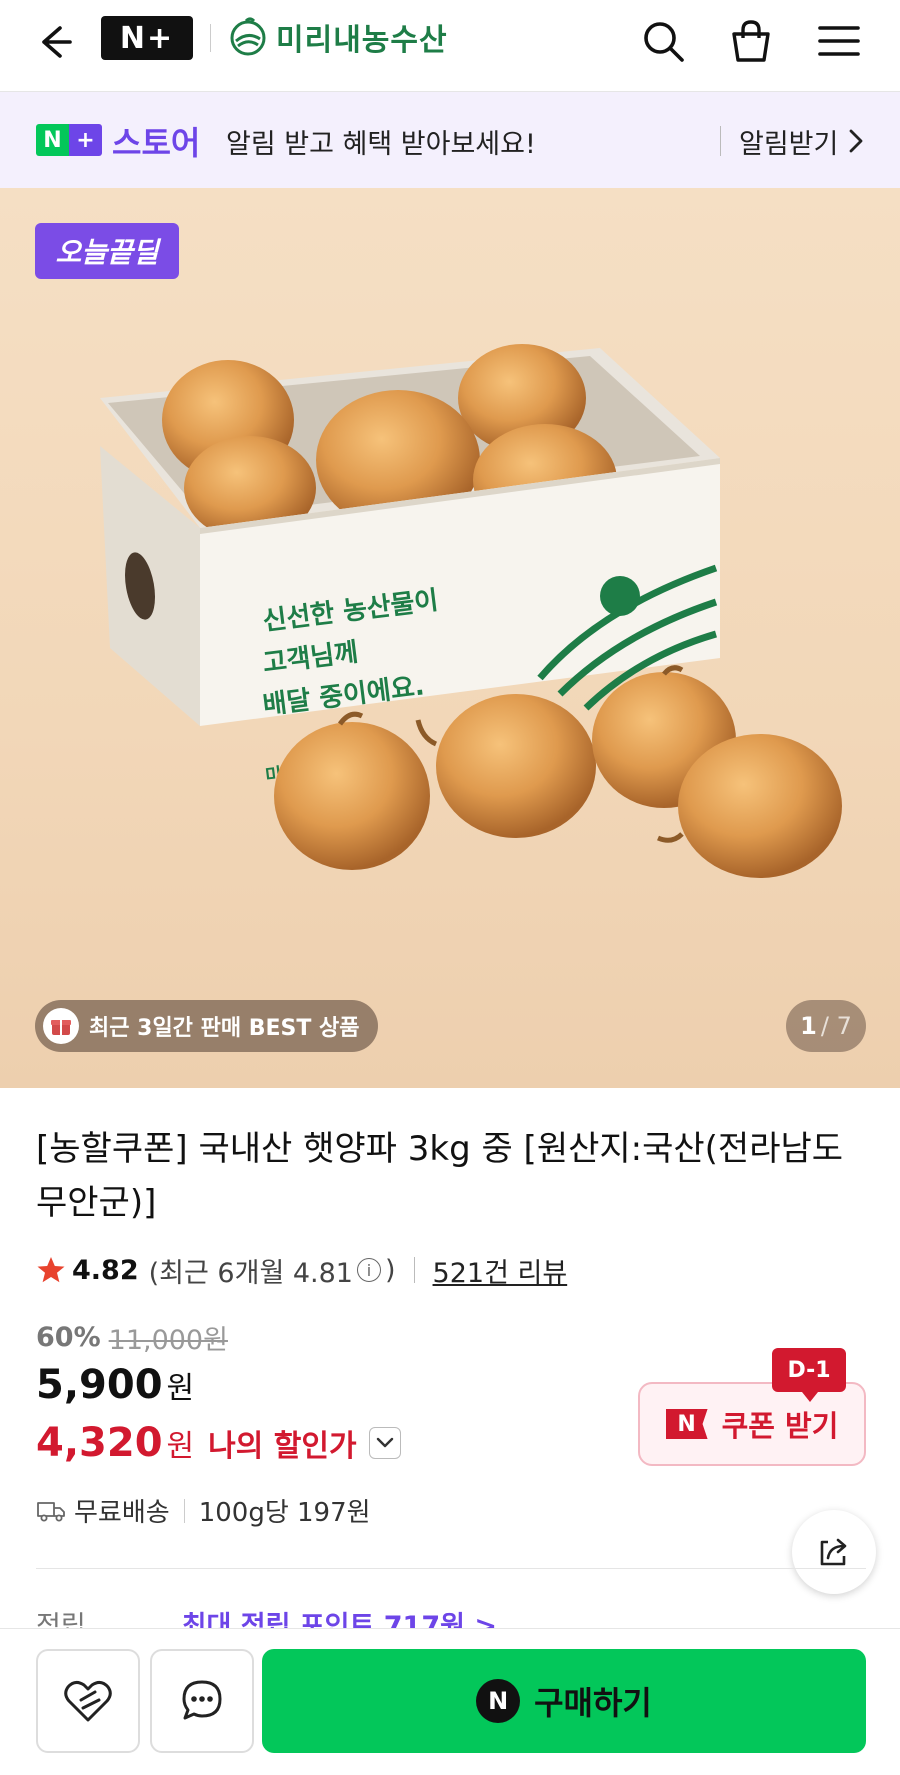  What do you see at coordinates (500, 1270) in the screenshot?
I see `review-count-link: 521건 리뷰` at bounding box center [500, 1270].